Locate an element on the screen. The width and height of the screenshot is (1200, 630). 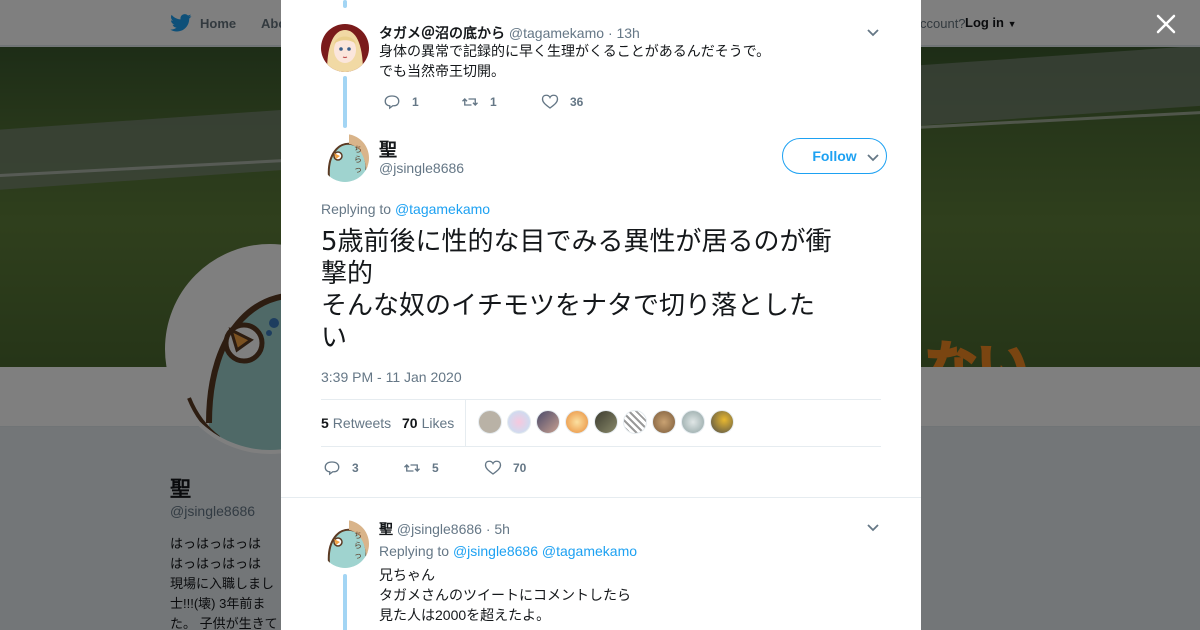
tweet-actions: 3 5 70 is located at coordinates (424, 468).